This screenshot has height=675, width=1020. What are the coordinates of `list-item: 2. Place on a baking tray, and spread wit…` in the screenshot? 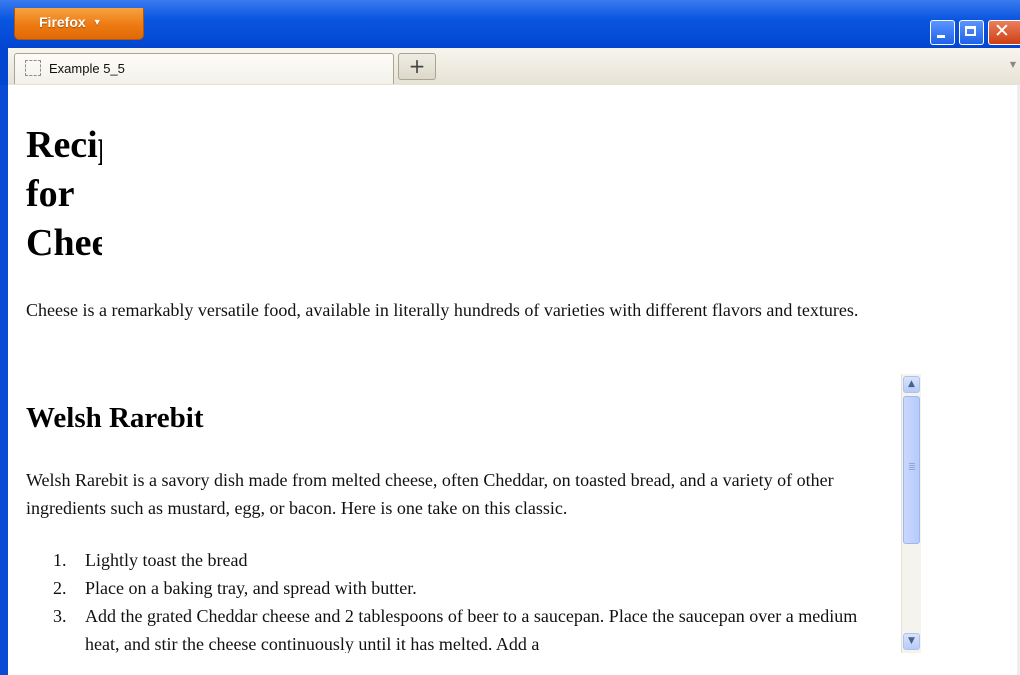 It's located at (461, 588).